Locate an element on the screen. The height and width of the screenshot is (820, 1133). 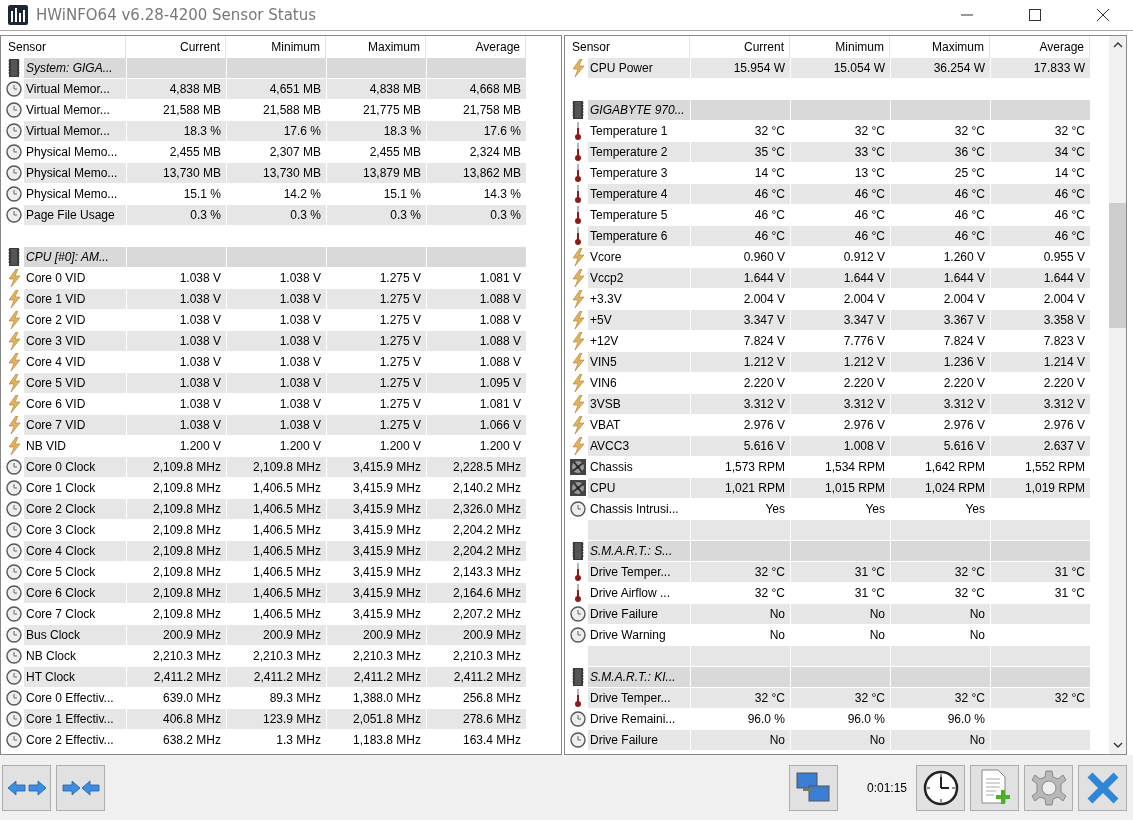
table-row: Physical Memo... 15.1 % 14.2 % 15.1 % 14.3 % is located at coordinates (275, 193).